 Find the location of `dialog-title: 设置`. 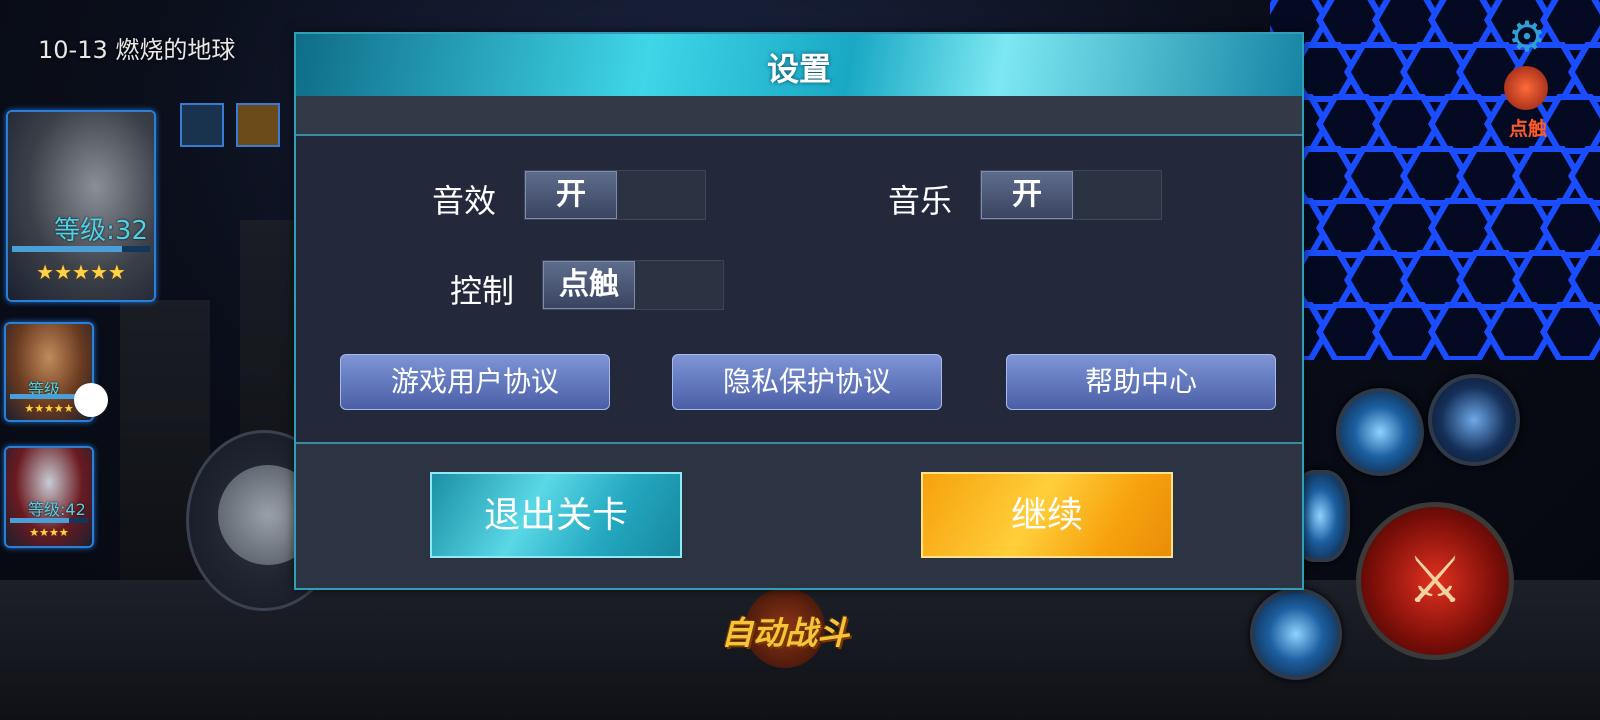

dialog-title: 设置 is located at coordinates (798, 69).